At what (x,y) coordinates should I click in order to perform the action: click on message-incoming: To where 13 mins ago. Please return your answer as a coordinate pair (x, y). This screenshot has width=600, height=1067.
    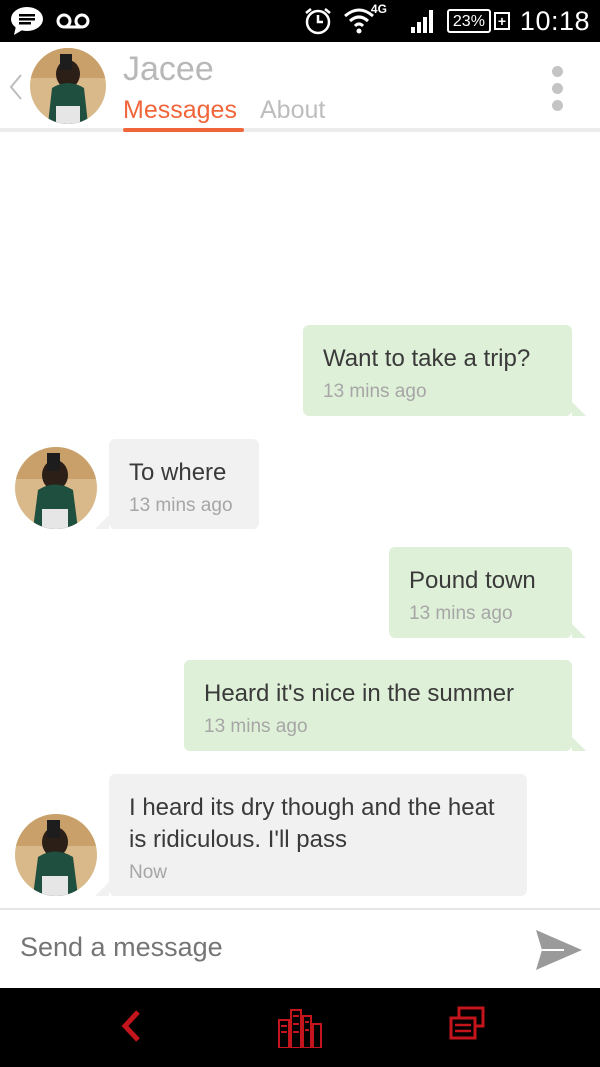
    Looking at the image, I should click on (177, 484).